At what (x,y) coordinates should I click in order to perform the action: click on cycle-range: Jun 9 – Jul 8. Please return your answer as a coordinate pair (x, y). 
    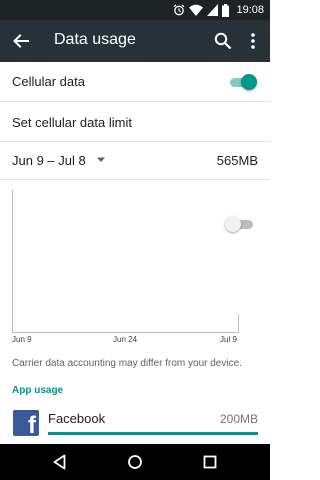
    Looking at the image, I should click on (49, 160).